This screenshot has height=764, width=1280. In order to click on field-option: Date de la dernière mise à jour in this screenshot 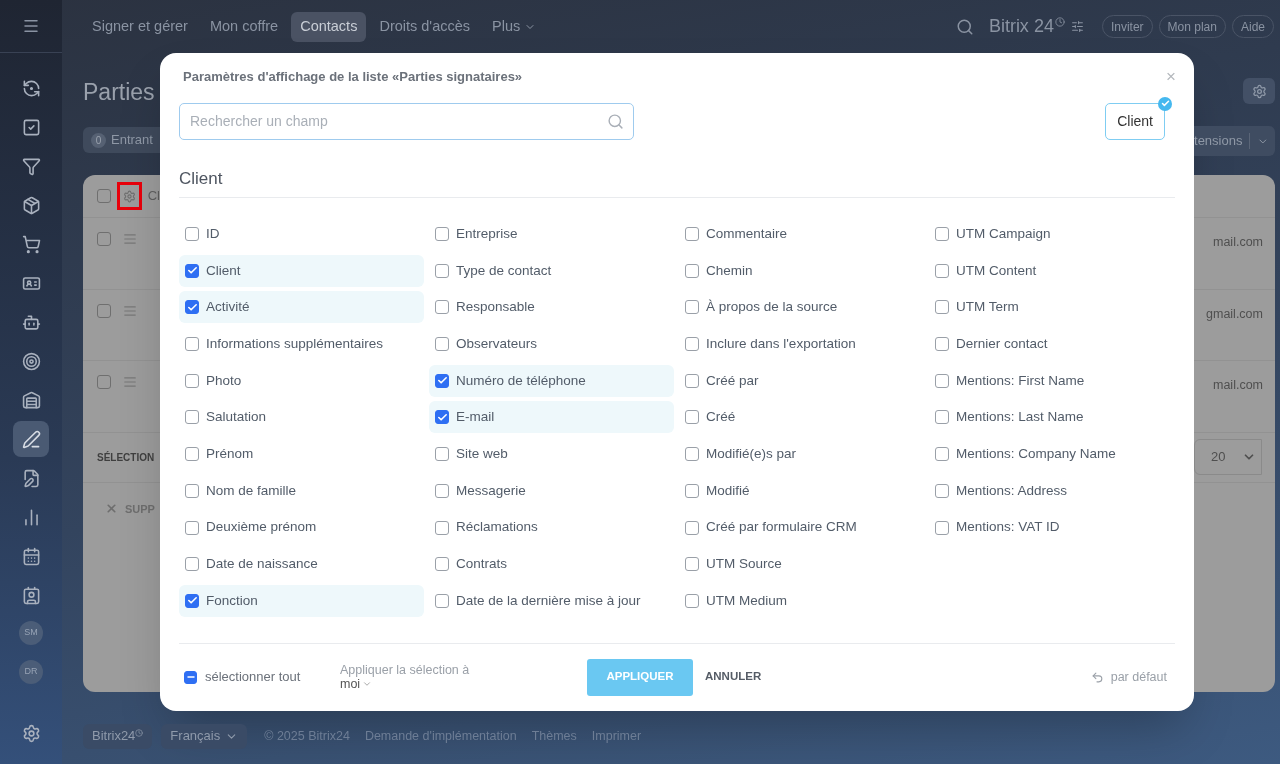, I will do `click(551, 600)`.